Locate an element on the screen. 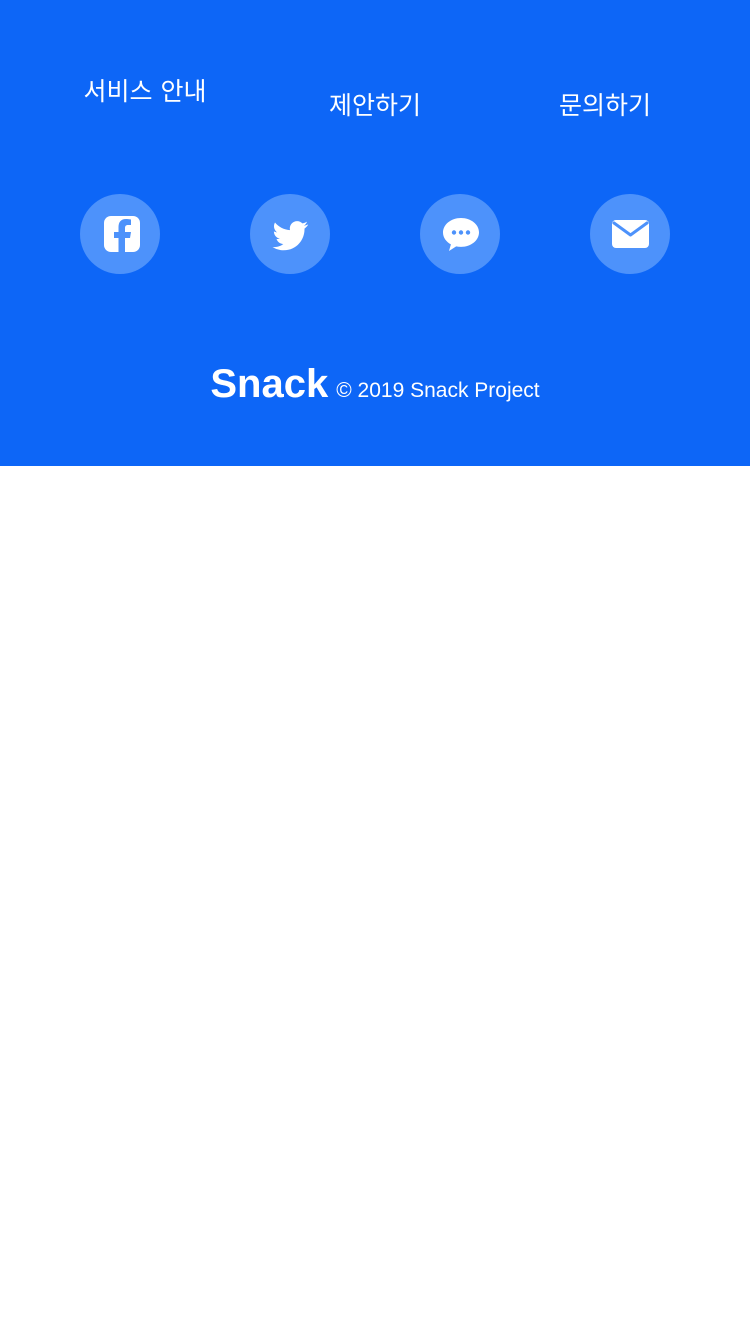 The width and height of the screenshot is (750, 1334). facebook-icon is located at coordinates (122, 234).